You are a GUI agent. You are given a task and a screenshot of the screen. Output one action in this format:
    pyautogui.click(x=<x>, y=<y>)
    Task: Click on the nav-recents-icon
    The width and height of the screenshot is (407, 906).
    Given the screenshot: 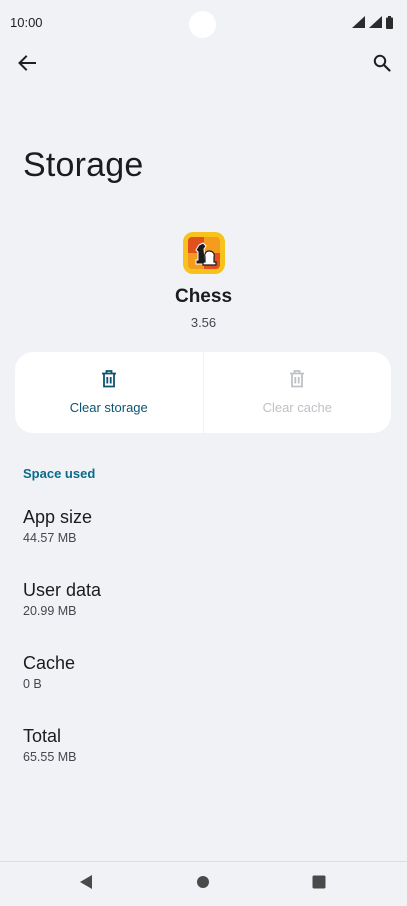 What is the action you would take?
    pyautogui.click(x=319, y=884)
    